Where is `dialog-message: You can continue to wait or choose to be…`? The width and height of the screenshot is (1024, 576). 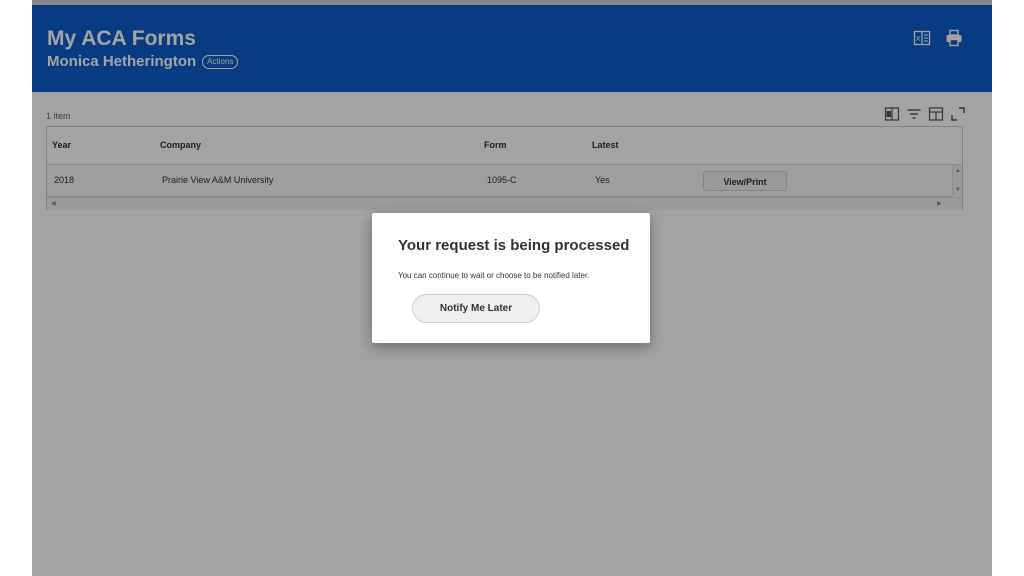 dialog-message: You can continue to wait or choose to be… is located at coordinates (494, 275).